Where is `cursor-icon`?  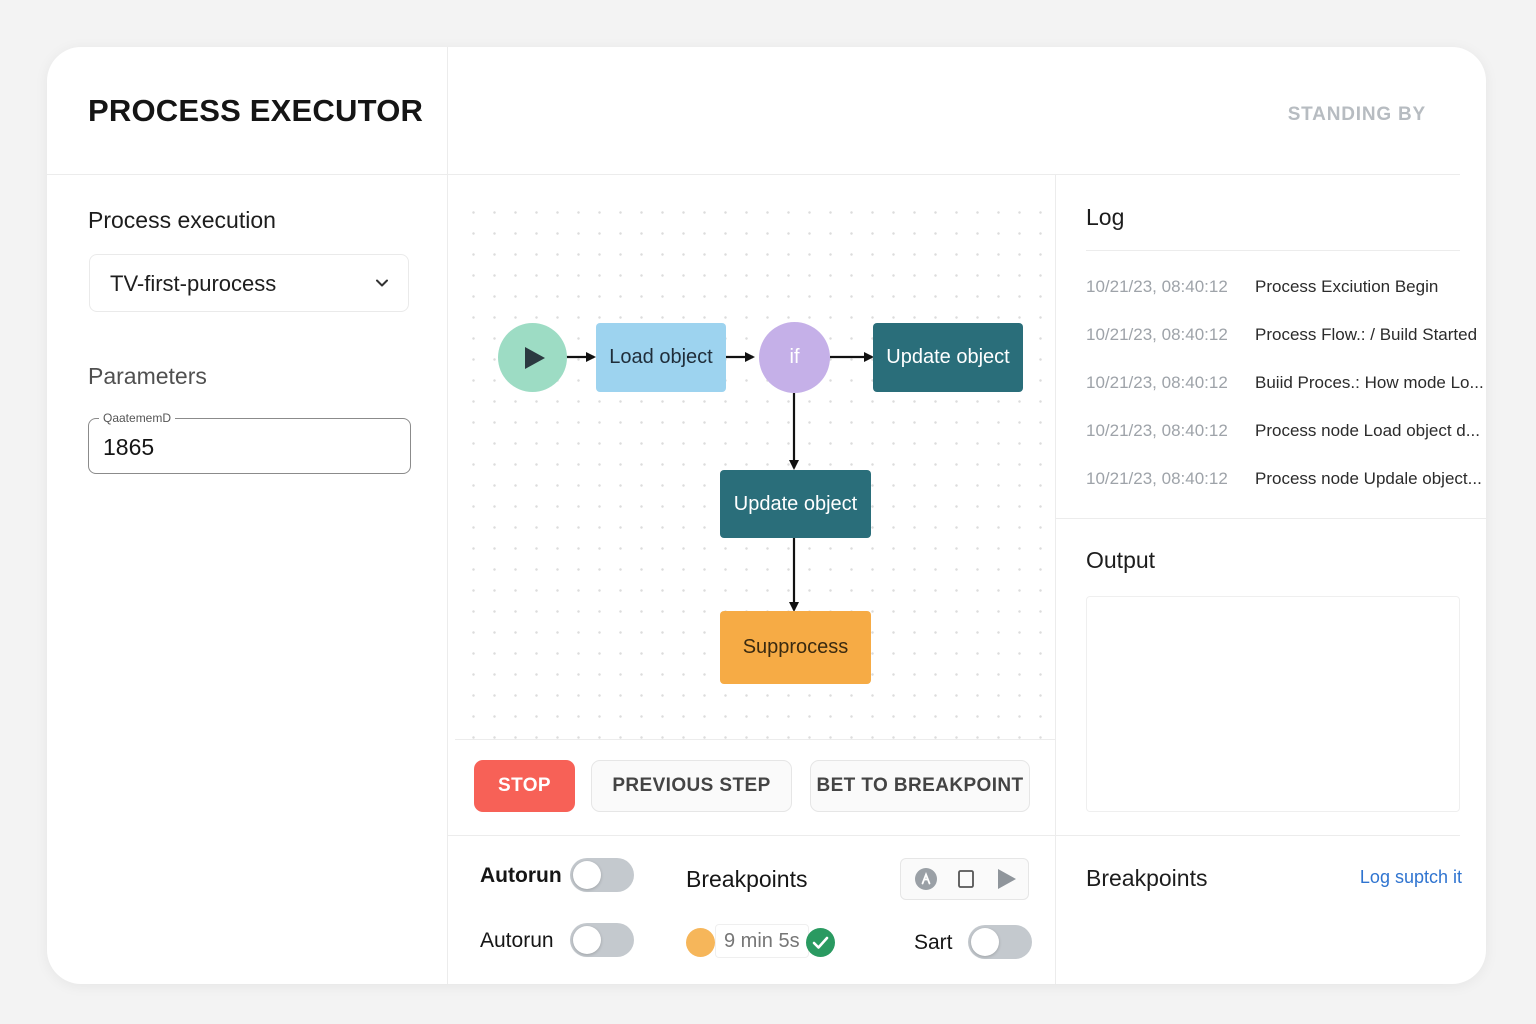
cursor-icon is located at coordinates (926, 879).